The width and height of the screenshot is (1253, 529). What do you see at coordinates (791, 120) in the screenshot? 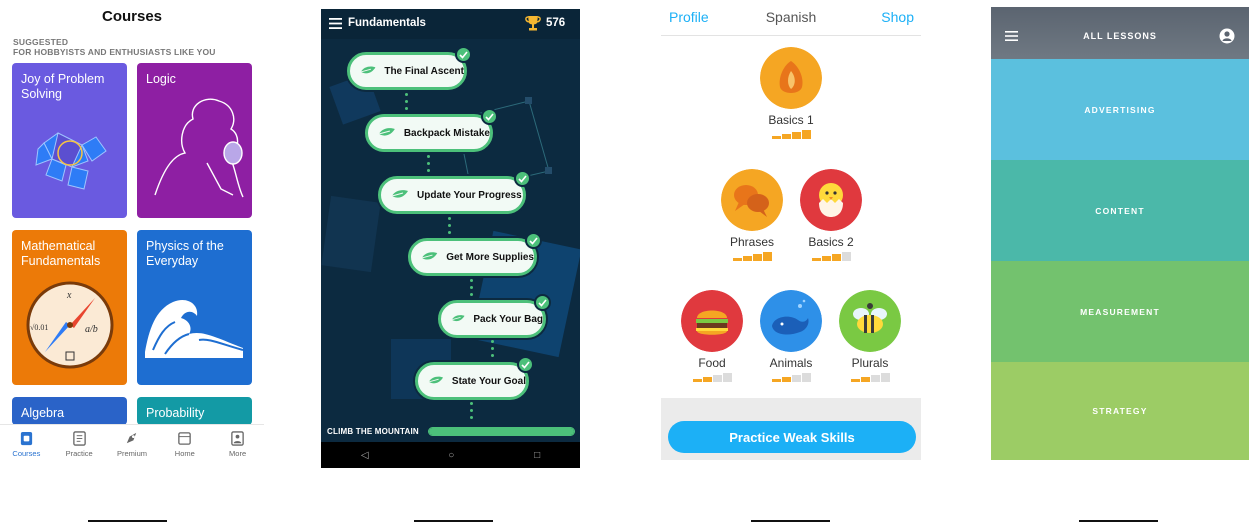
I see `skill-label: Basics 1` at bounding box center [791, 120].